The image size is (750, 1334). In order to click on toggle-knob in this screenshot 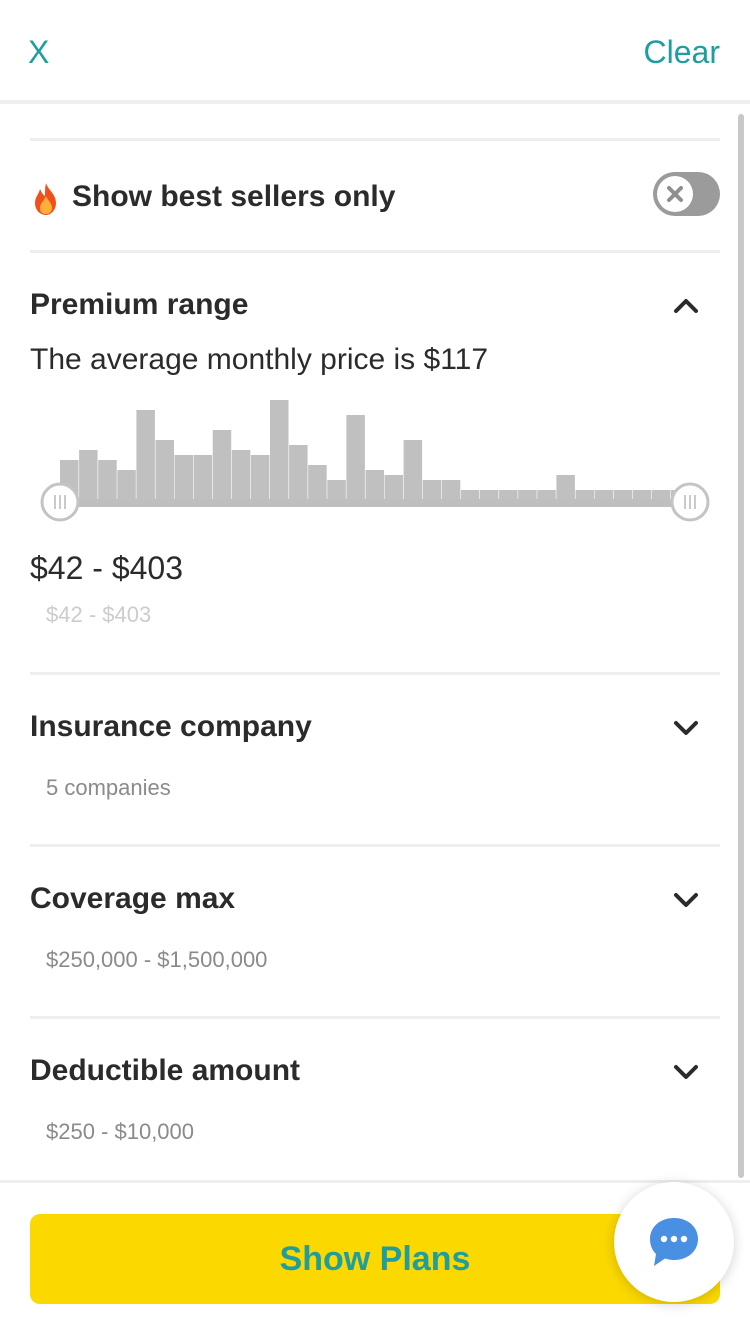, I will do `click(675, 194)`.